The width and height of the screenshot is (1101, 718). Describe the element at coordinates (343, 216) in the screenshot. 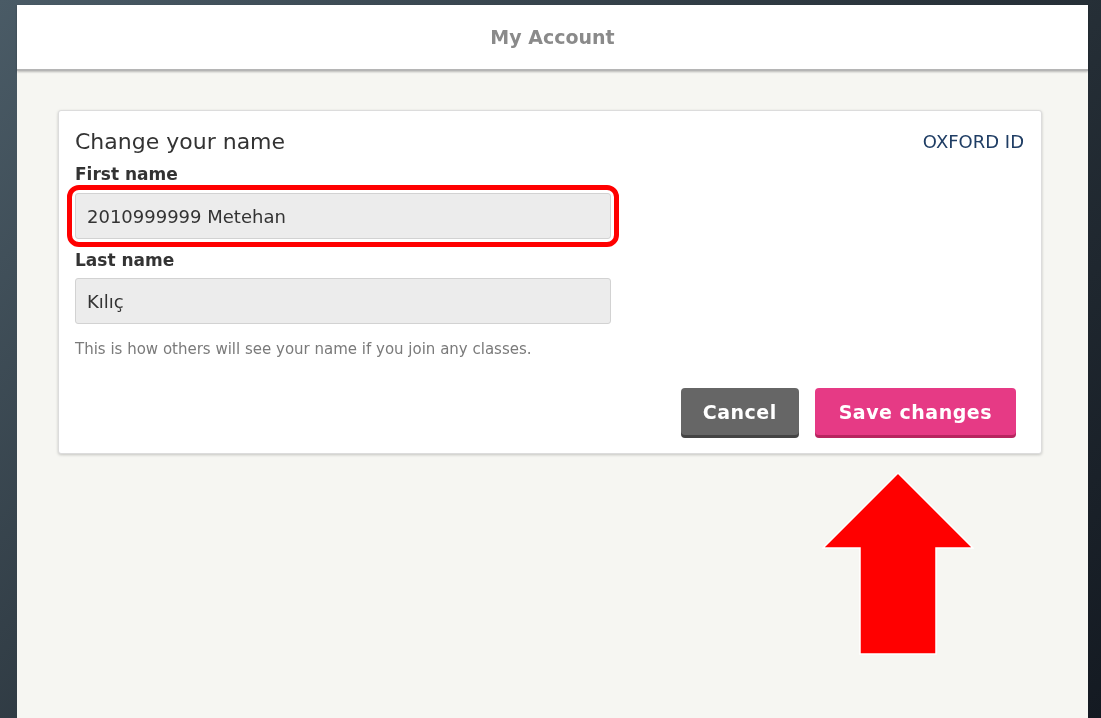

I see `name-input: 2010999999 Metehan` at that location.